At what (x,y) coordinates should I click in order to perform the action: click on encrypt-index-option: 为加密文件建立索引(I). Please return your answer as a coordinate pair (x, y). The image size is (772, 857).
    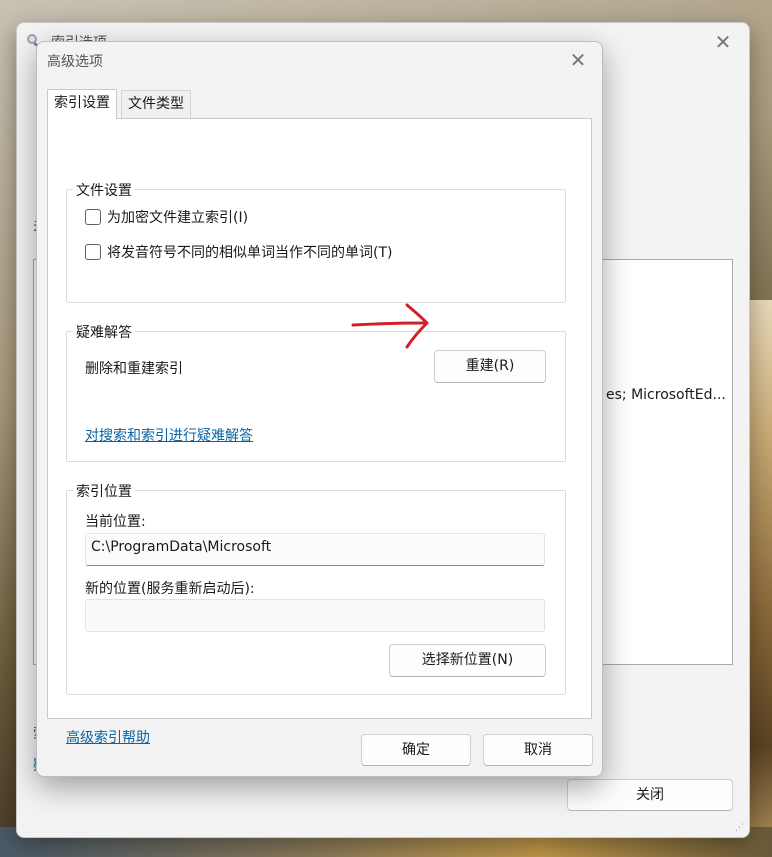
    Looking at the image, I should click on (166, 217).